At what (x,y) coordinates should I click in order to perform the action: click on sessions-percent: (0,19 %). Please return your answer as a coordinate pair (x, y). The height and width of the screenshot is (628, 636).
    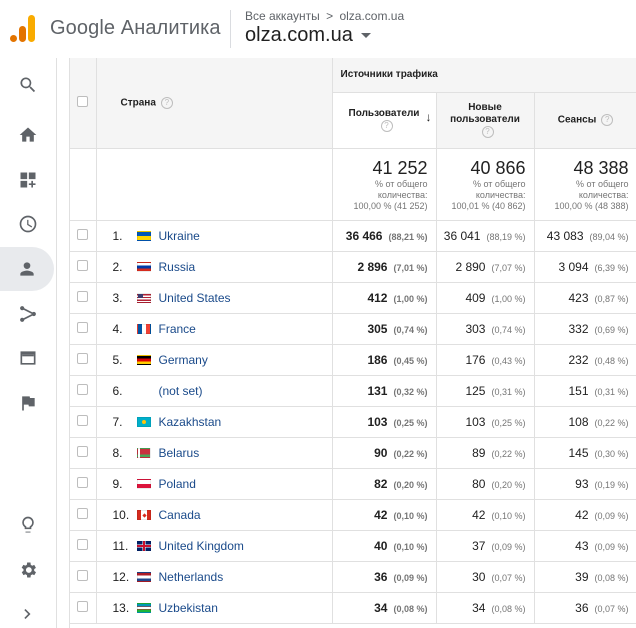
    Looking at the image, I should click on (611, 484).